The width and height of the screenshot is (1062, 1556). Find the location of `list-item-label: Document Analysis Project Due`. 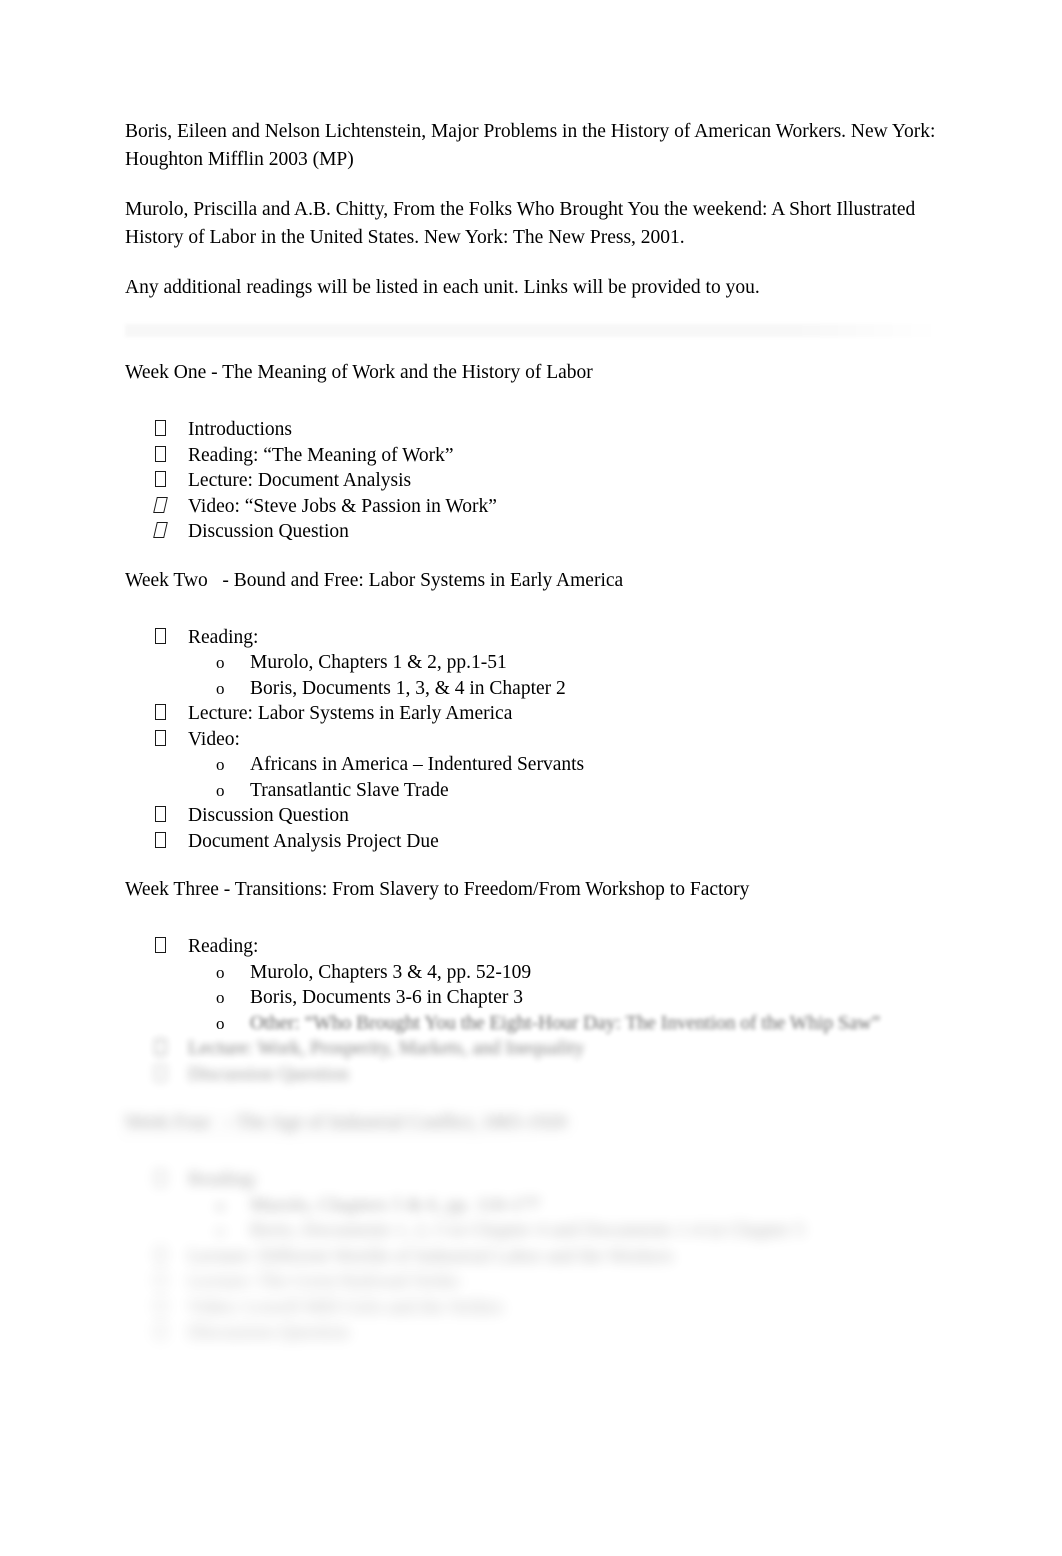

list-item-label: Document Analysis Project Due is located at coordinates (313, 841).